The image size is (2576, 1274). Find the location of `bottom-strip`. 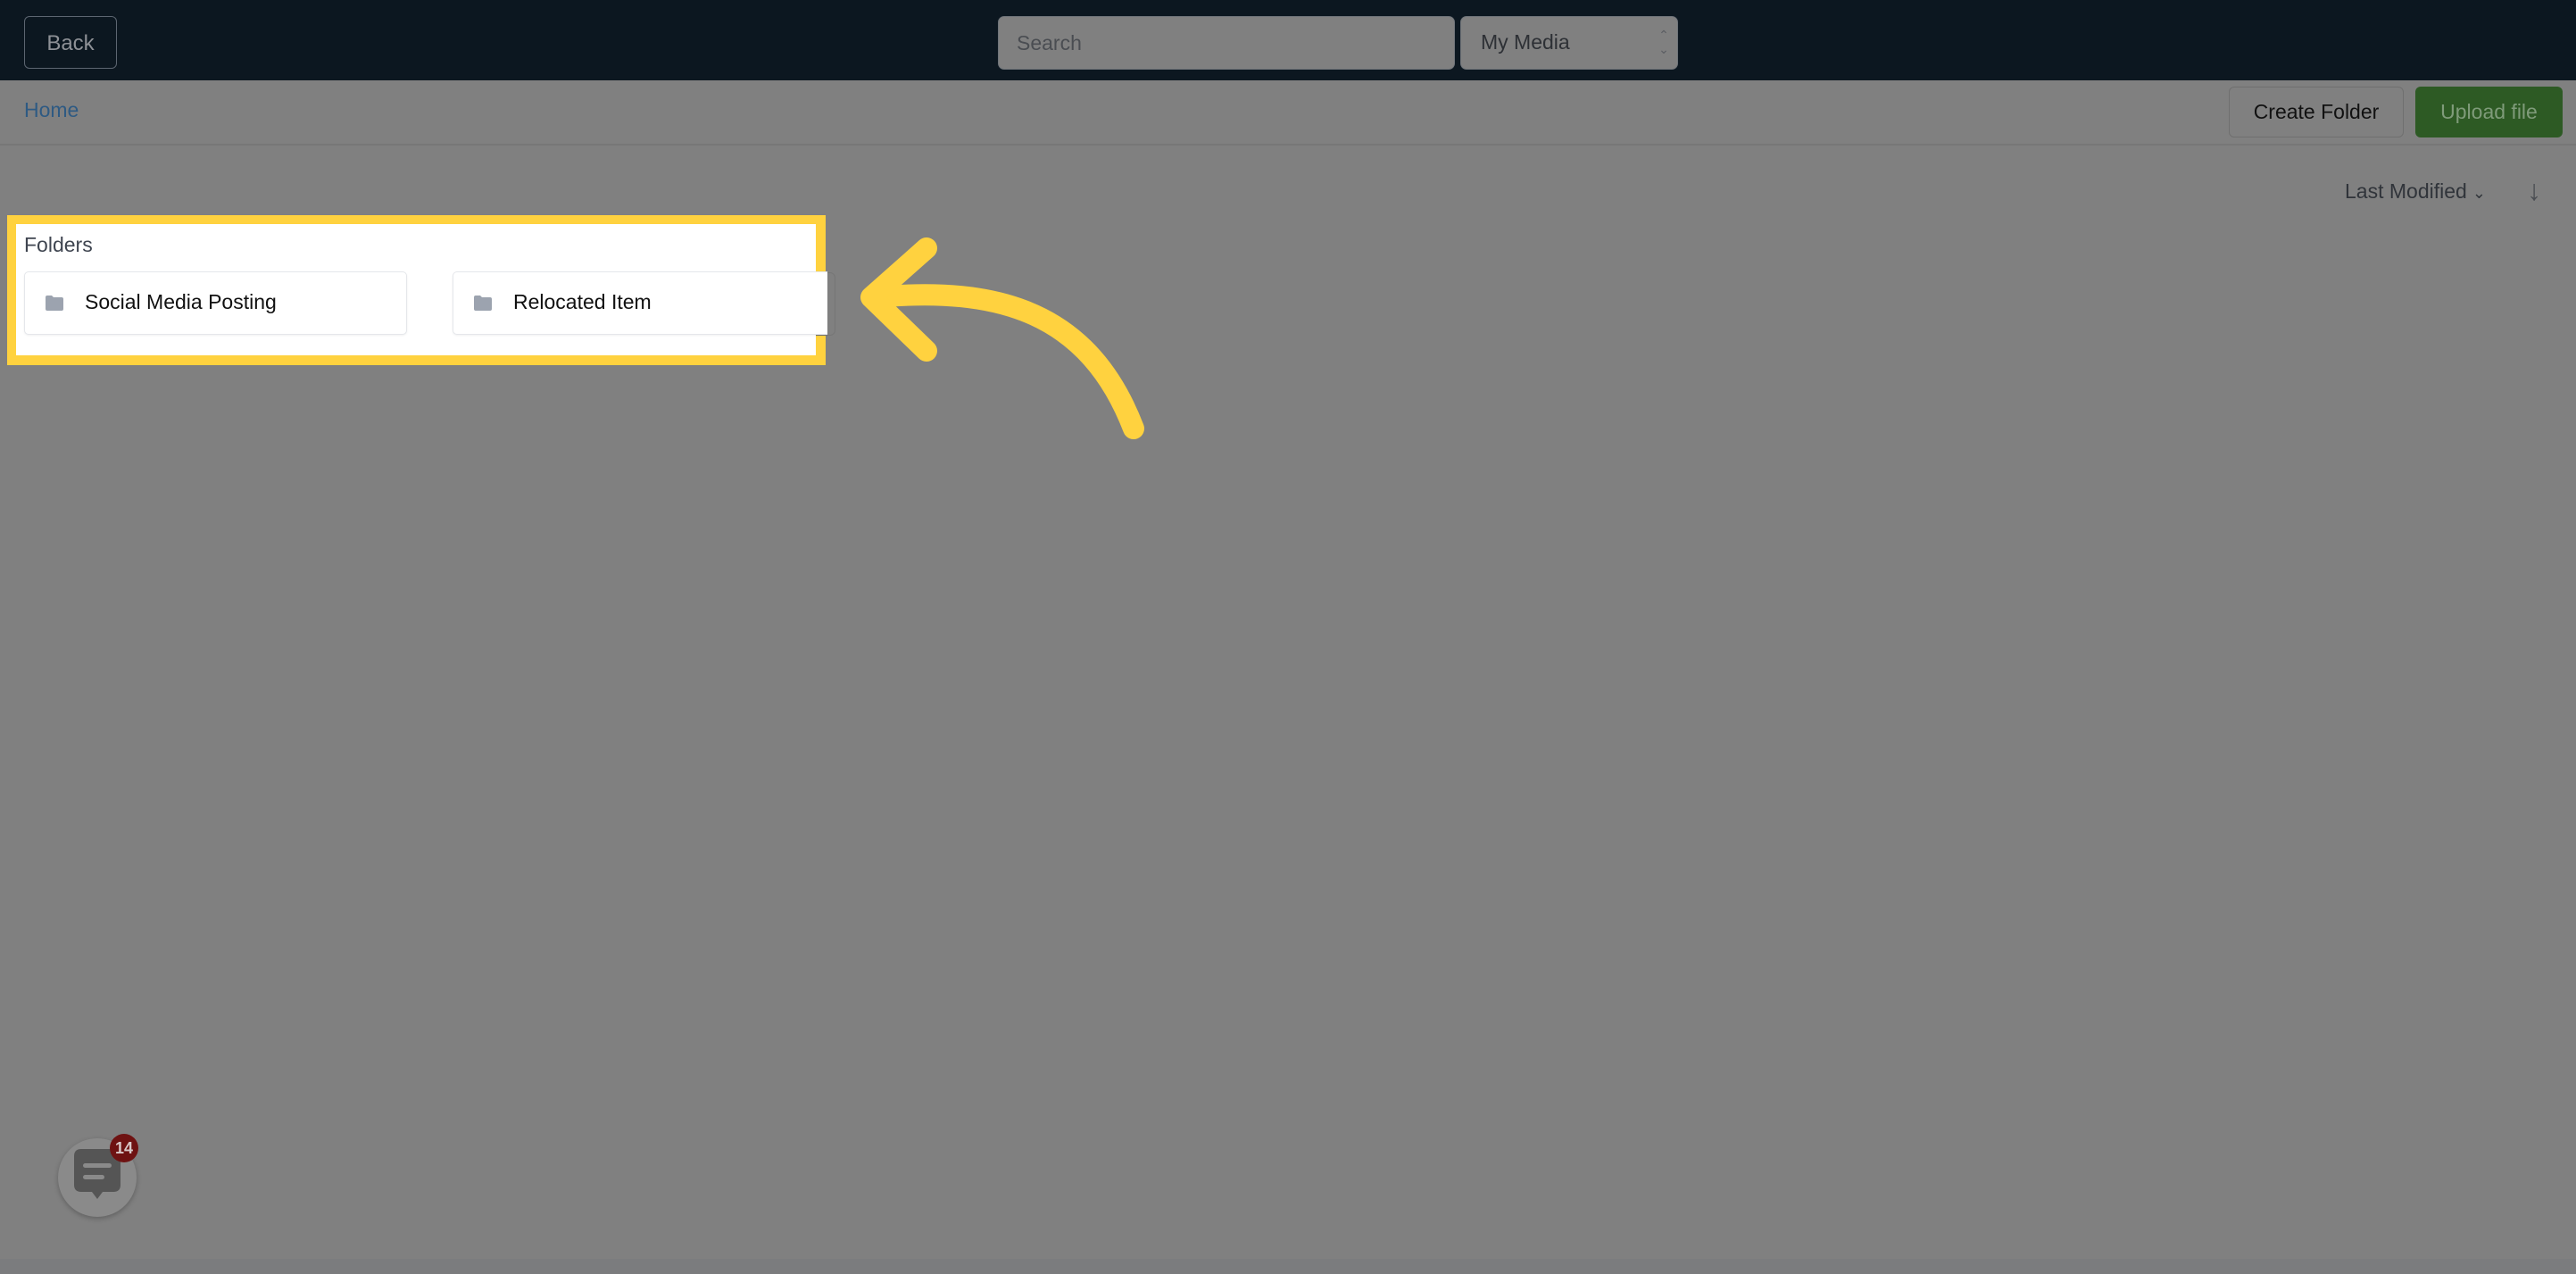

bottom-strip is located at coordinates (1288, 1266).